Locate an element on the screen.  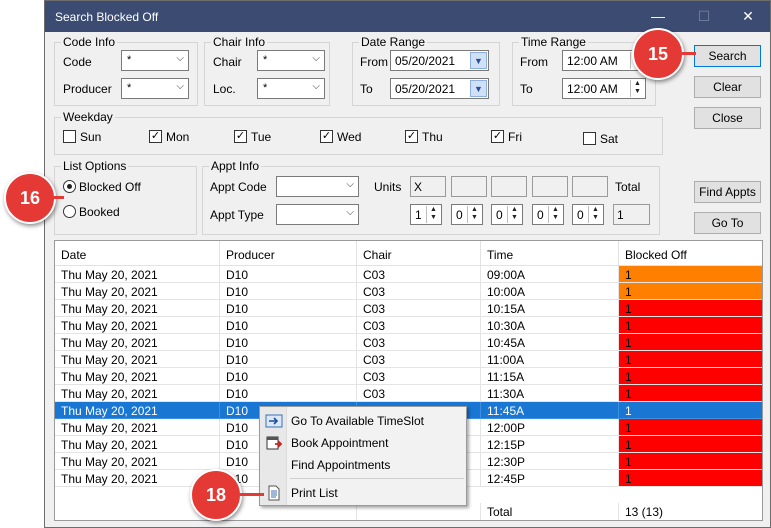
thu-checkbox: ✓ is located at coordinates (411, 136).